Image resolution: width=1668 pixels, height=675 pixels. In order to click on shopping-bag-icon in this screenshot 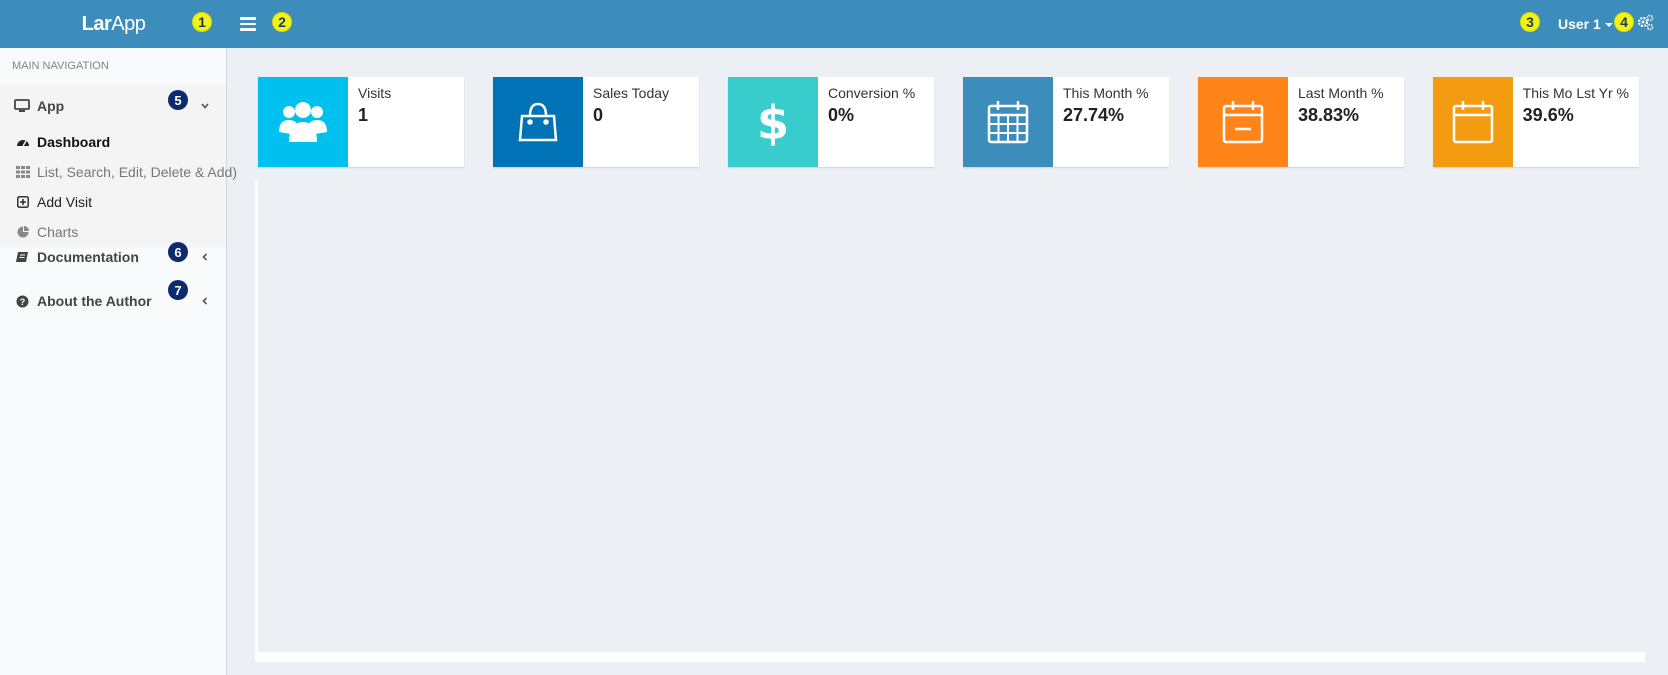, I will do `click(538, 122)`.